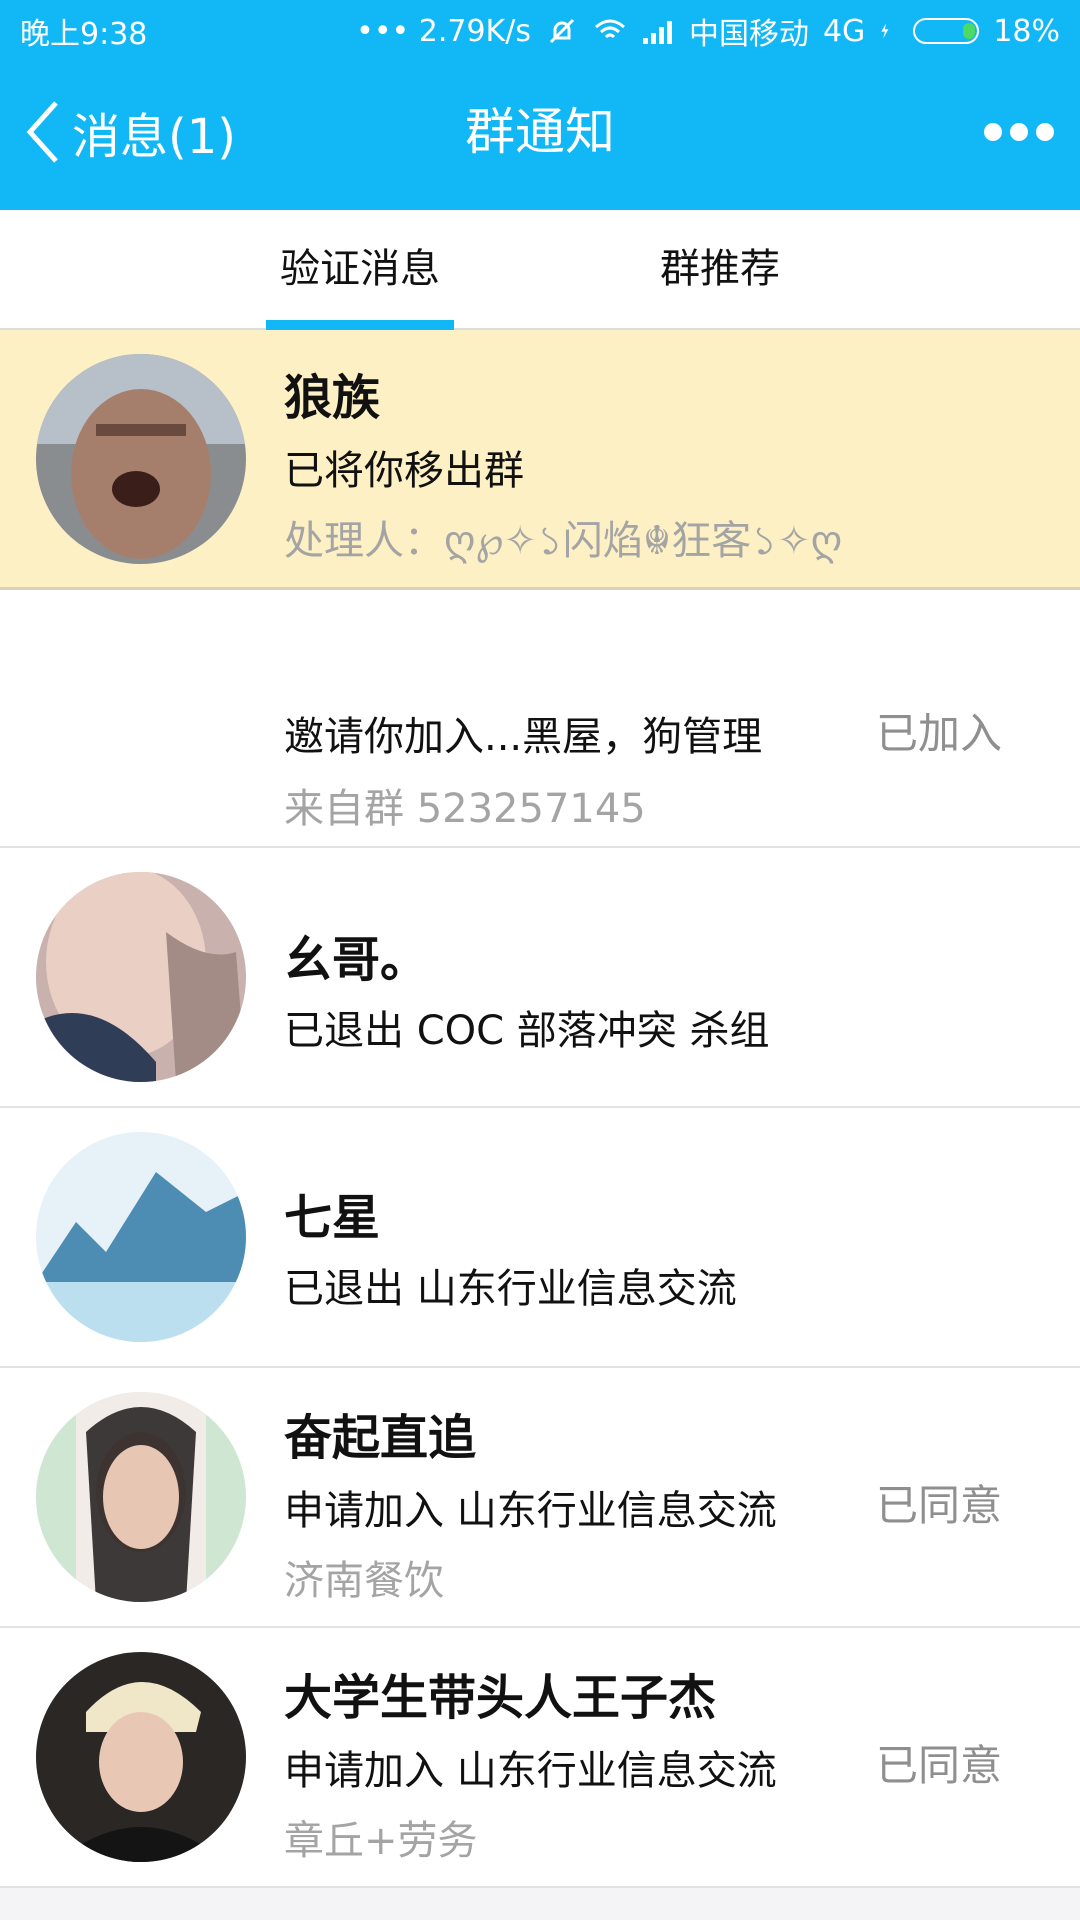  Describe the element at coordinates (1026, 31) in the screenshot. I see `battery-percent: 18%` at that location.